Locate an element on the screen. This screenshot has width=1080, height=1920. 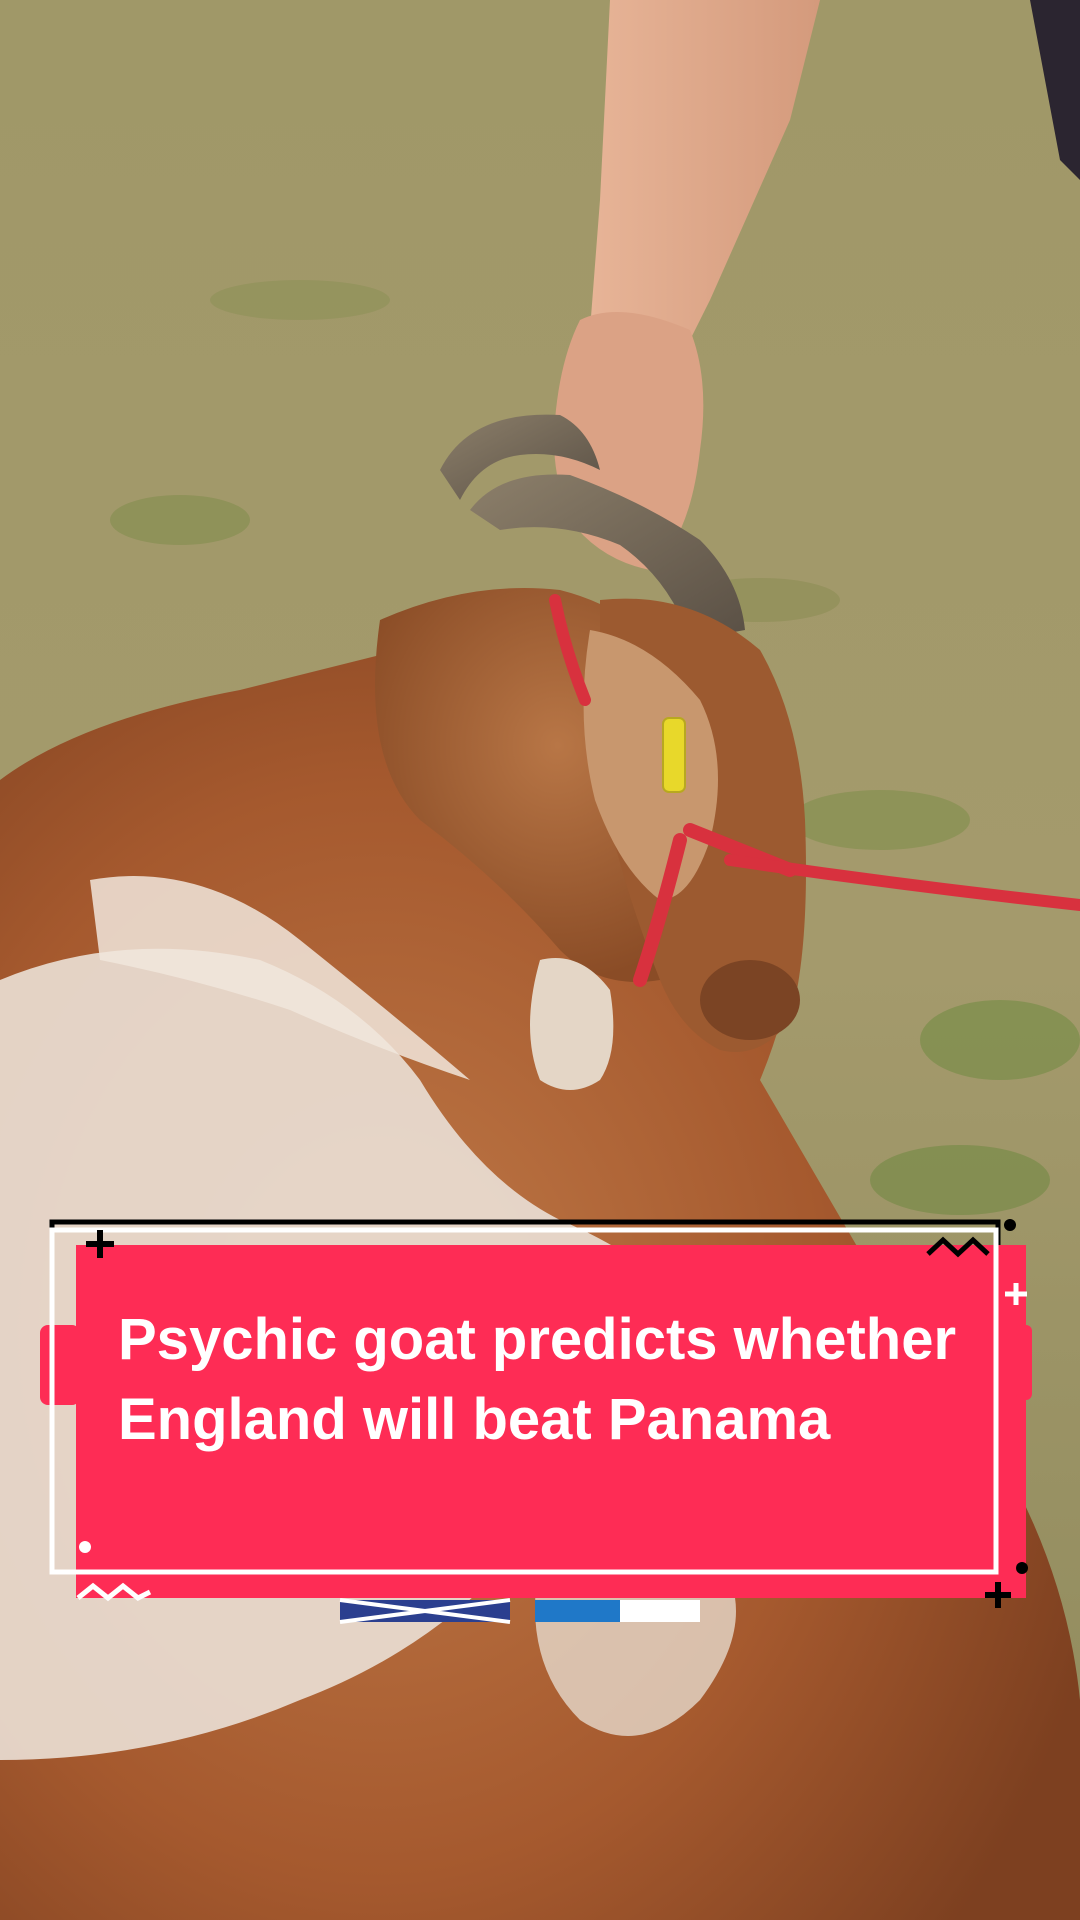
goat-ear-tag is located at coordinates (674, 755).